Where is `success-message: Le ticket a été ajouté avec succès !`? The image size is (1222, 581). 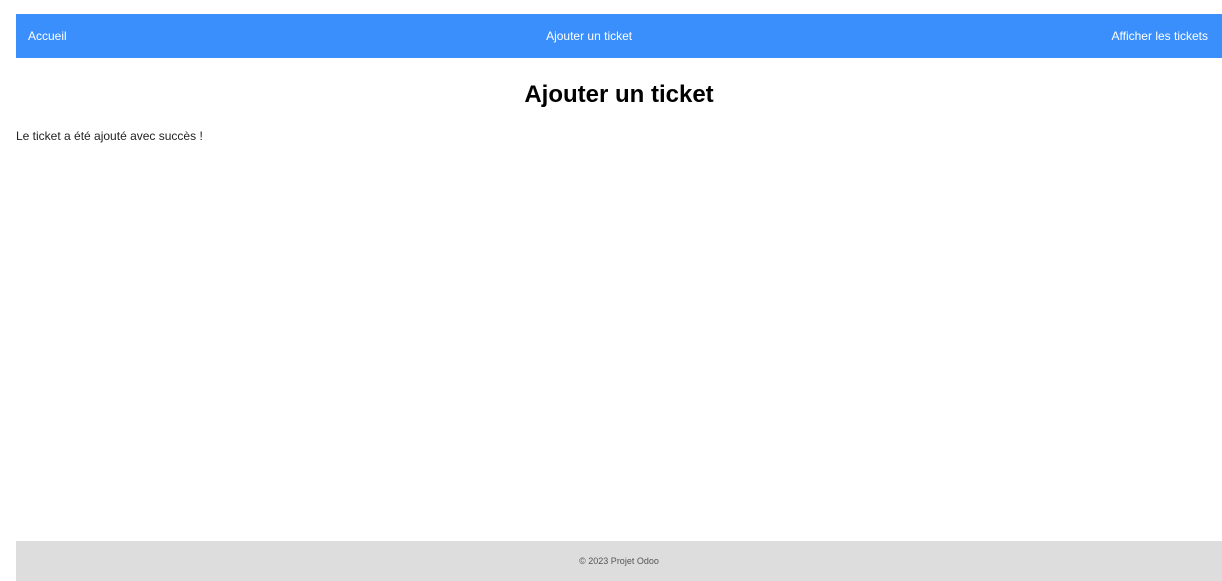
success-message: Le ticket a été ajouté avec succès ! is located at coordinates (109, 136).